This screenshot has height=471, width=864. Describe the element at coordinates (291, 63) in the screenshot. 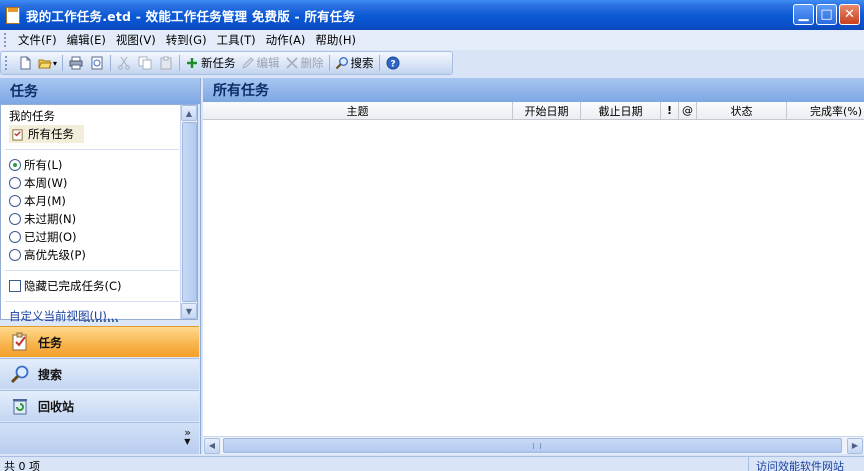

I see `delete-x-icon` at that location.